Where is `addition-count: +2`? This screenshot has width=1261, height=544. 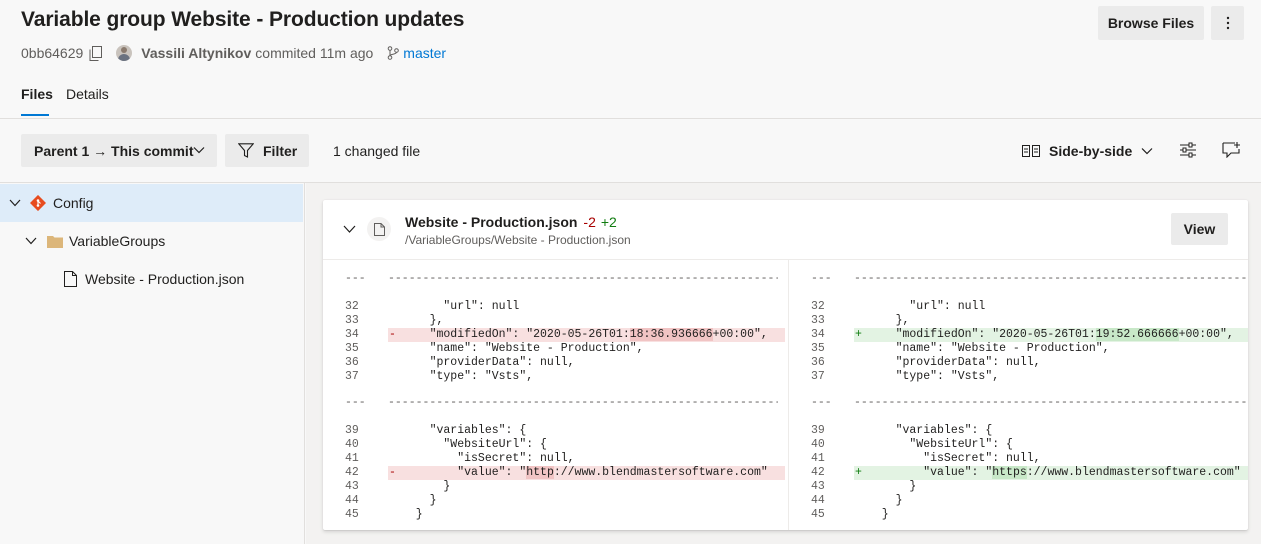 addition-count: +2 is located at coordinates (608, 222).